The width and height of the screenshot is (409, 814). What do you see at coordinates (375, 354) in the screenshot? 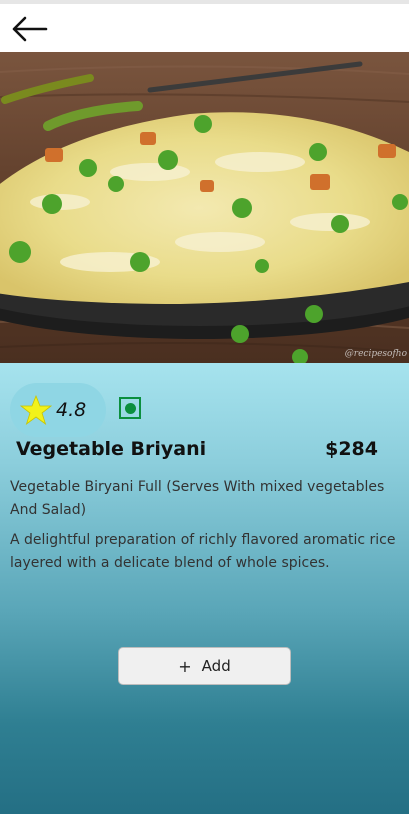
I see `image-watermark: @recipesofho` at bounding box center [375, 354].